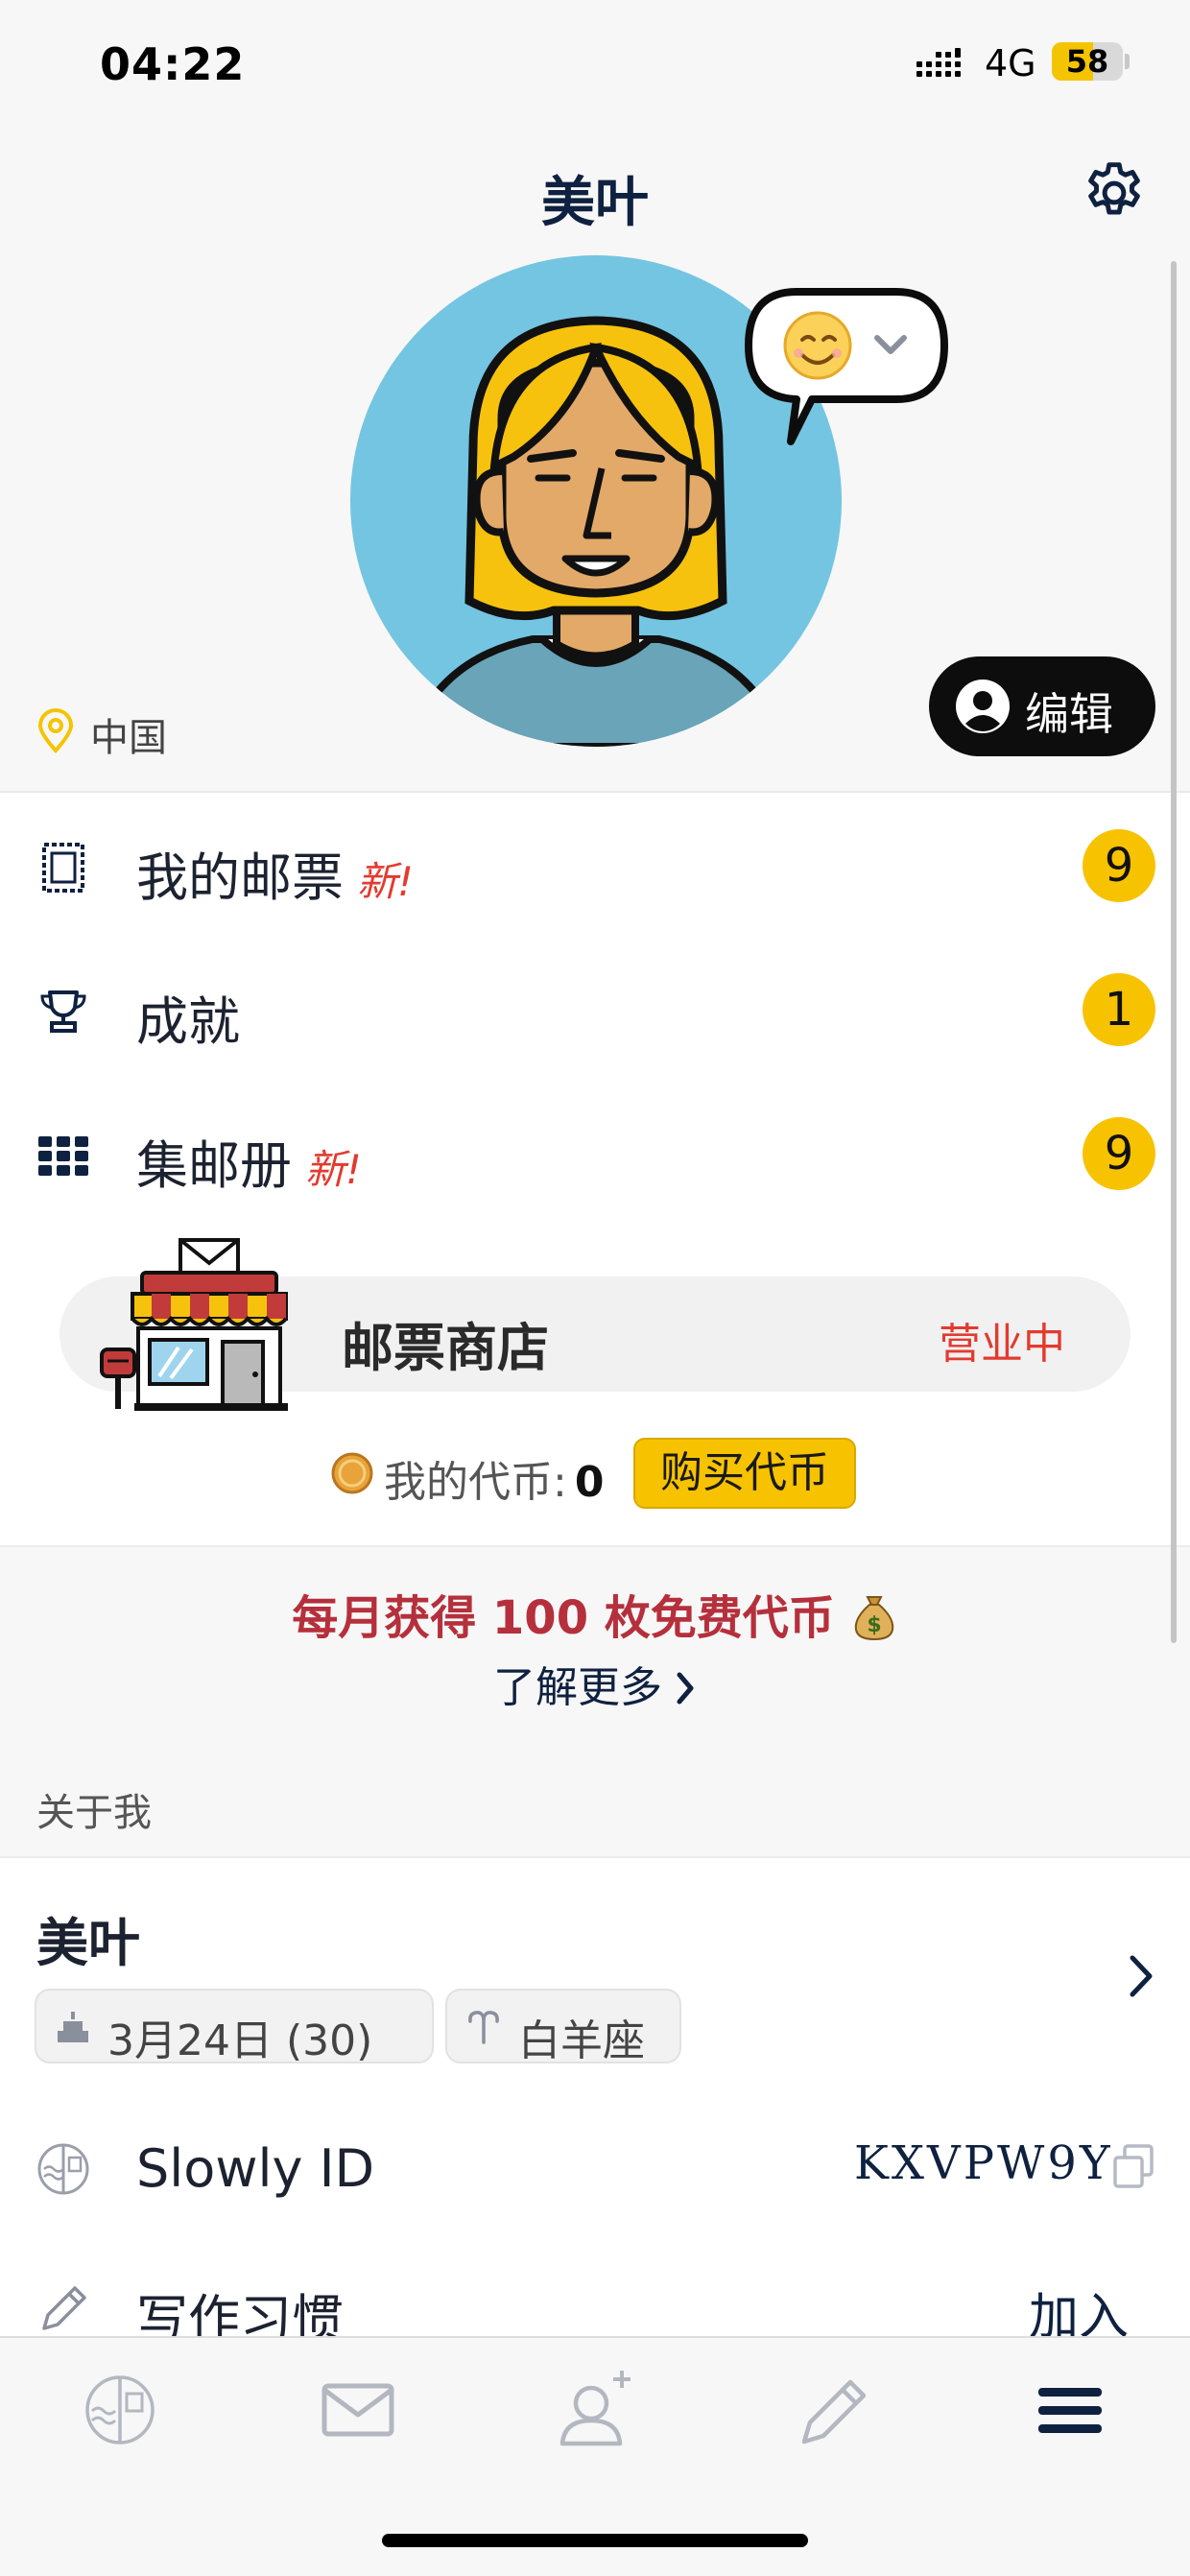 The image size is (1190, 2576). I want to click on menu-label-wrapper: 我的邮票 新!, so click(275, 873).